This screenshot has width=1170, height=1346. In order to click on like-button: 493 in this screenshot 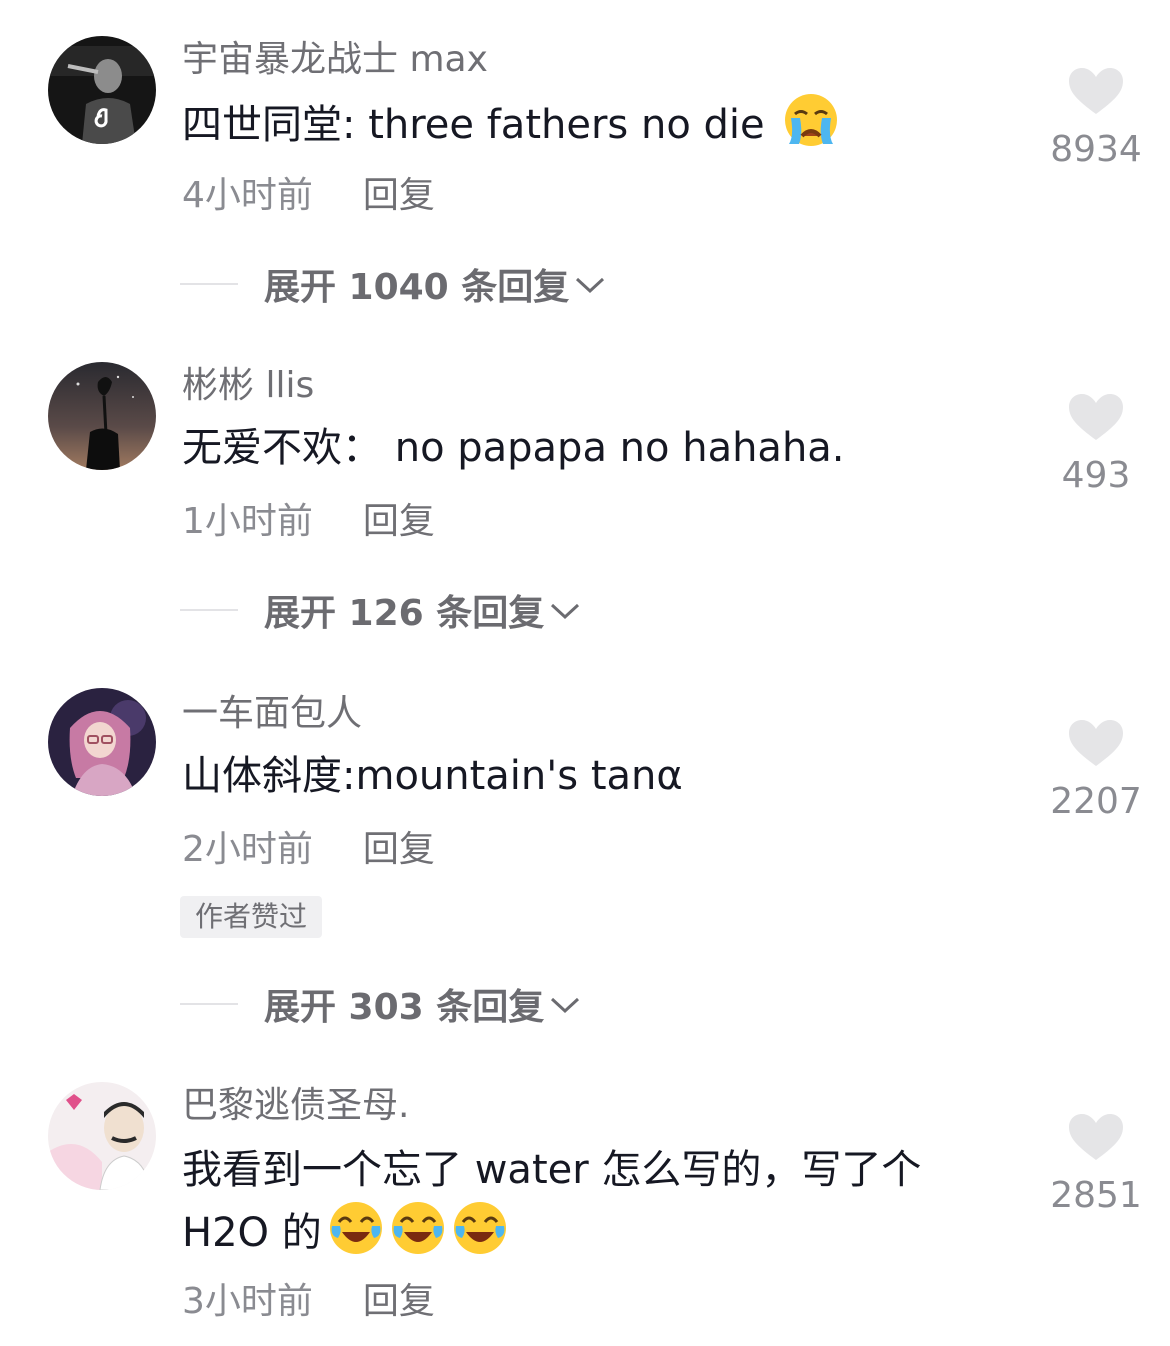, I will do `click(1096, 445)`.